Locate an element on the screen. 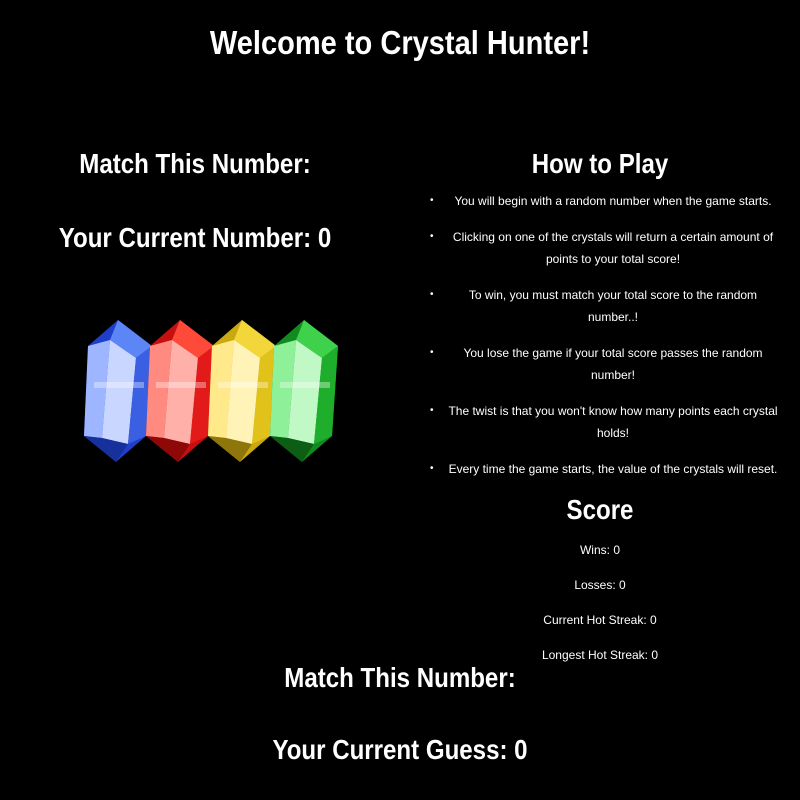 The width and height of the screenshot is (800, 800). bottom-target-label: Match This Number: is located at coordinates (400, 677).